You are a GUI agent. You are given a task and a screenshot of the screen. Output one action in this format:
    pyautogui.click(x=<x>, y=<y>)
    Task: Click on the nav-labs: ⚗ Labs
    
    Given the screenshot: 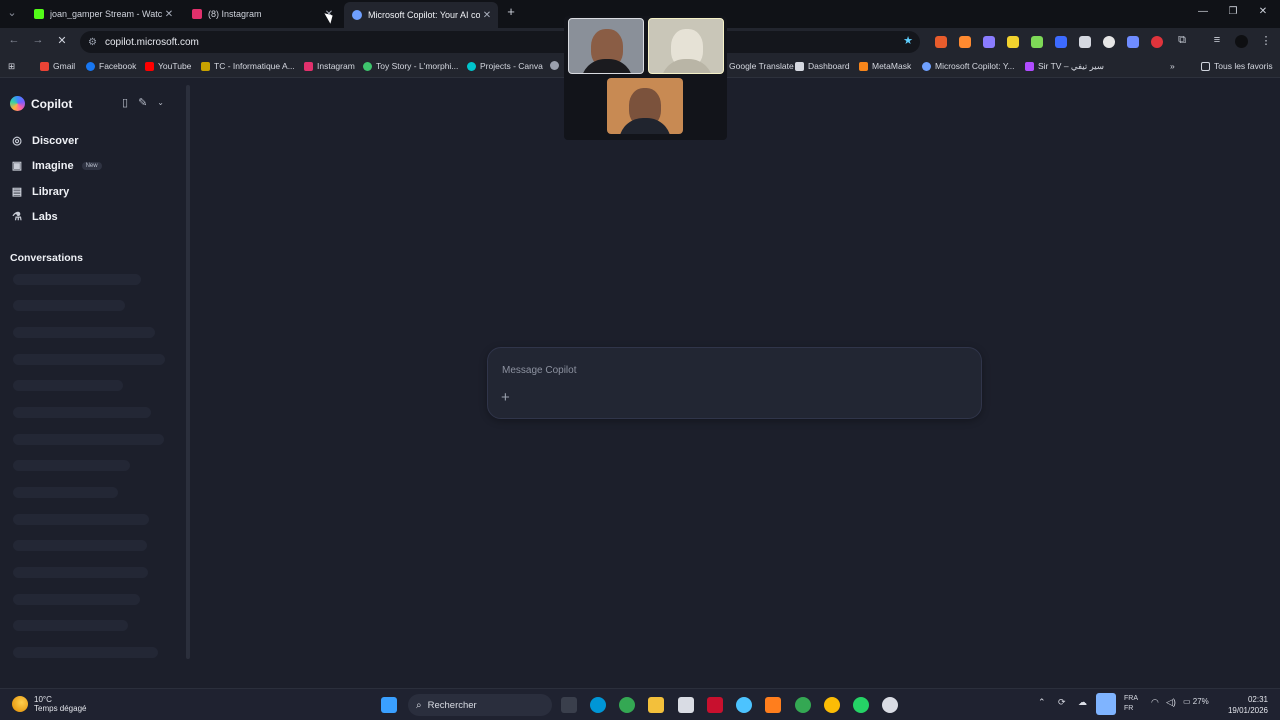 What is the action you would take?
    pyautogui.click(x=34, y=217)
    